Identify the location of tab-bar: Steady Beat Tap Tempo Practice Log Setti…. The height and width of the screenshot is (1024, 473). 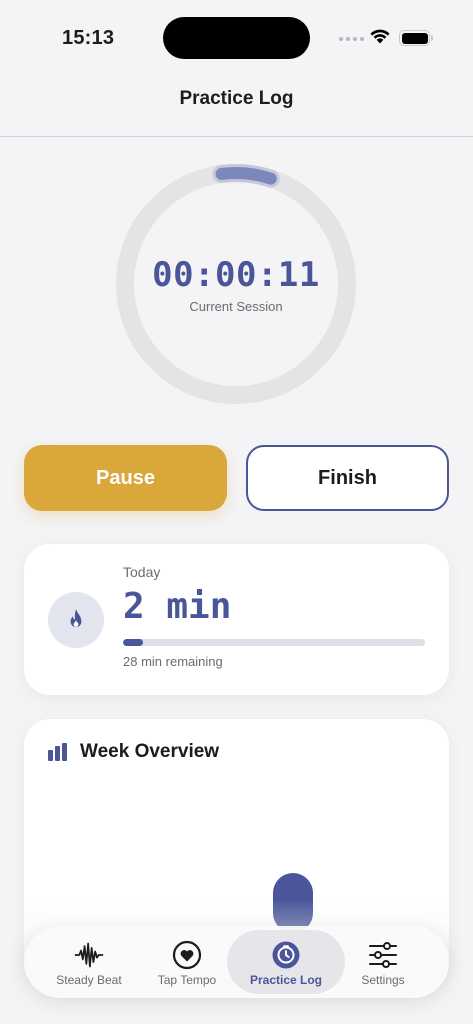
(236, 962).